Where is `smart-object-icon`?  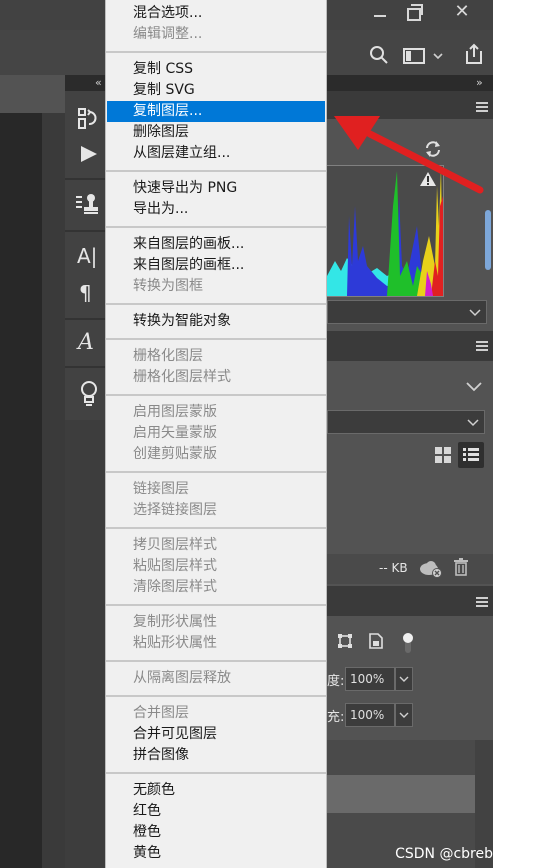 smart-object-icon is located at coordinates (376, 641).